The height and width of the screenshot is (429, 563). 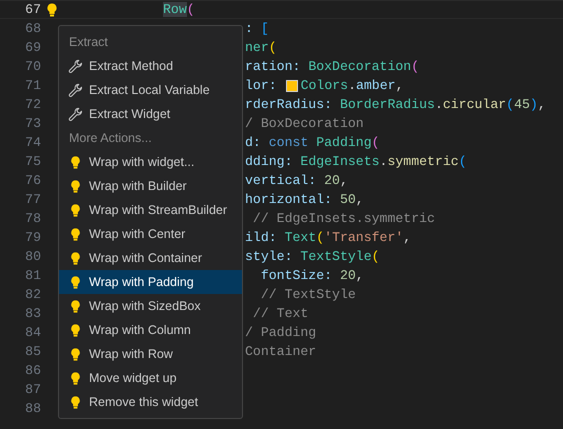 I want to click on code-token: 'Transfer', so click(x=364, y=237).